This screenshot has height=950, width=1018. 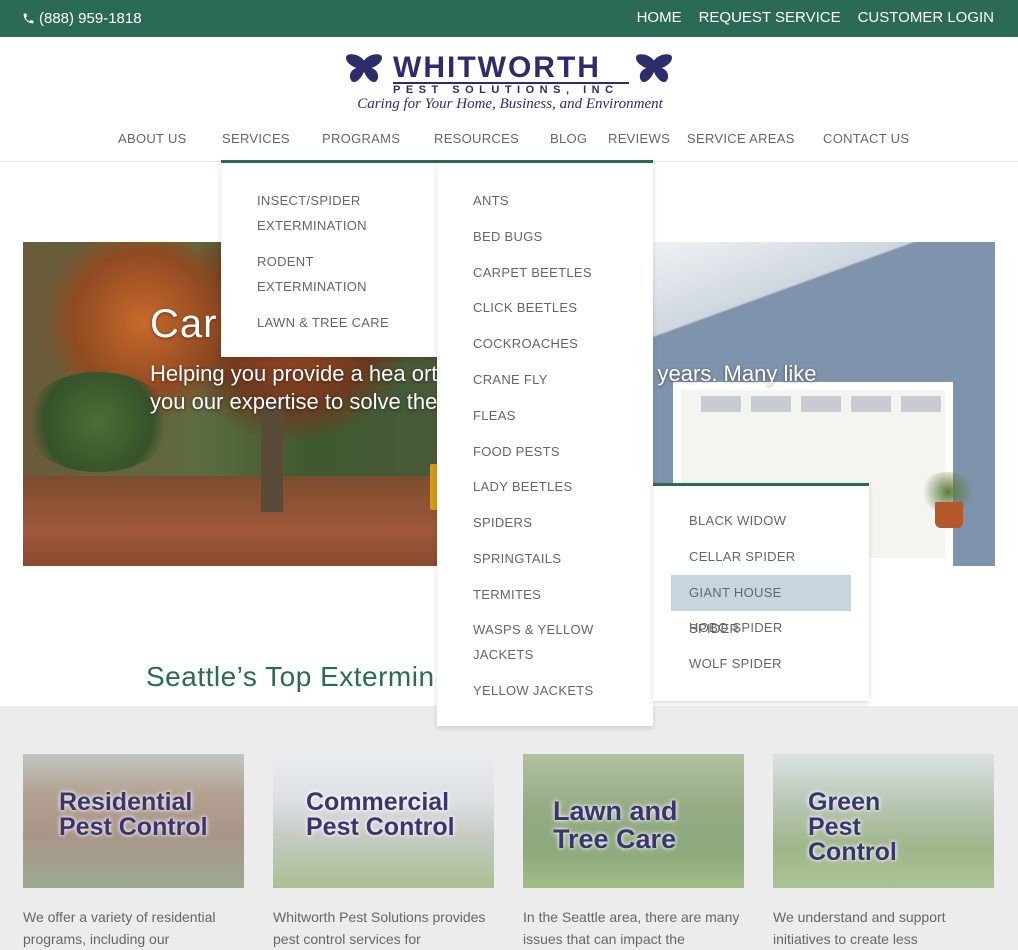 I want to click on menu-item-wolf-spider: WOLF SPIDER, so click(x=735, y=663).